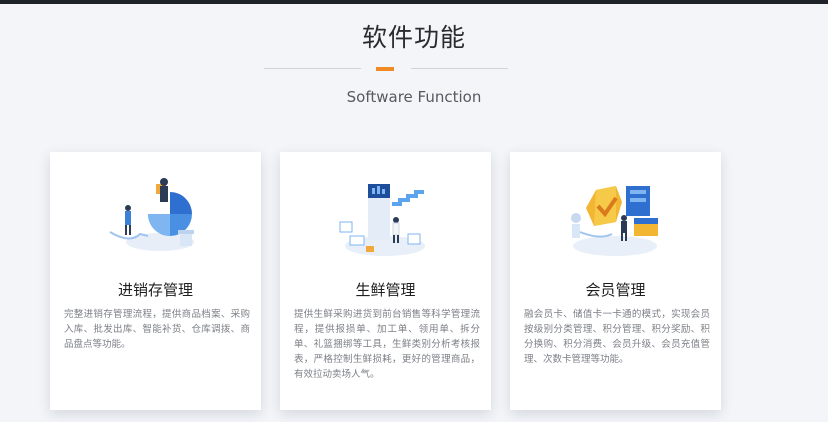 The height and width of the screenshot is (422, 828). Describe the element at coordinates (385, 69) in the screenshot. I see `title-divider-accent` at that location.